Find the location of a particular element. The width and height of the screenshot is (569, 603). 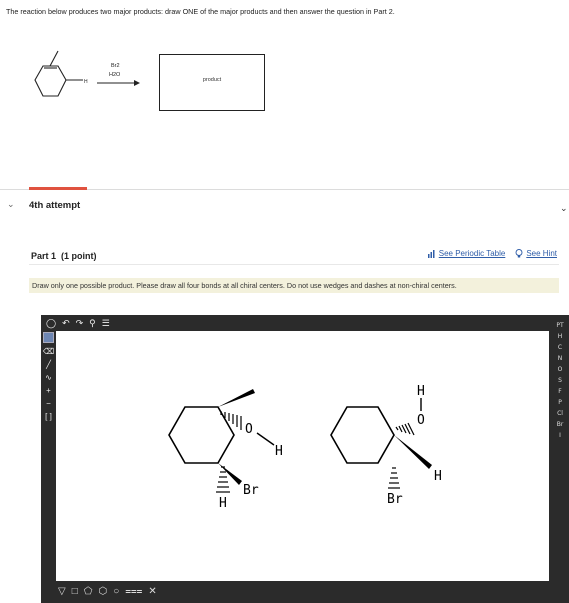

element-p: P is located at coordinates (560, 402).